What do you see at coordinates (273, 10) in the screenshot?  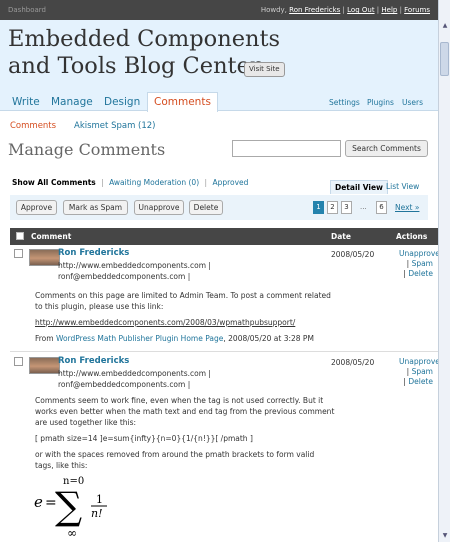 I see `howdy-text: Howdy,` at bounding box center [273, 10].